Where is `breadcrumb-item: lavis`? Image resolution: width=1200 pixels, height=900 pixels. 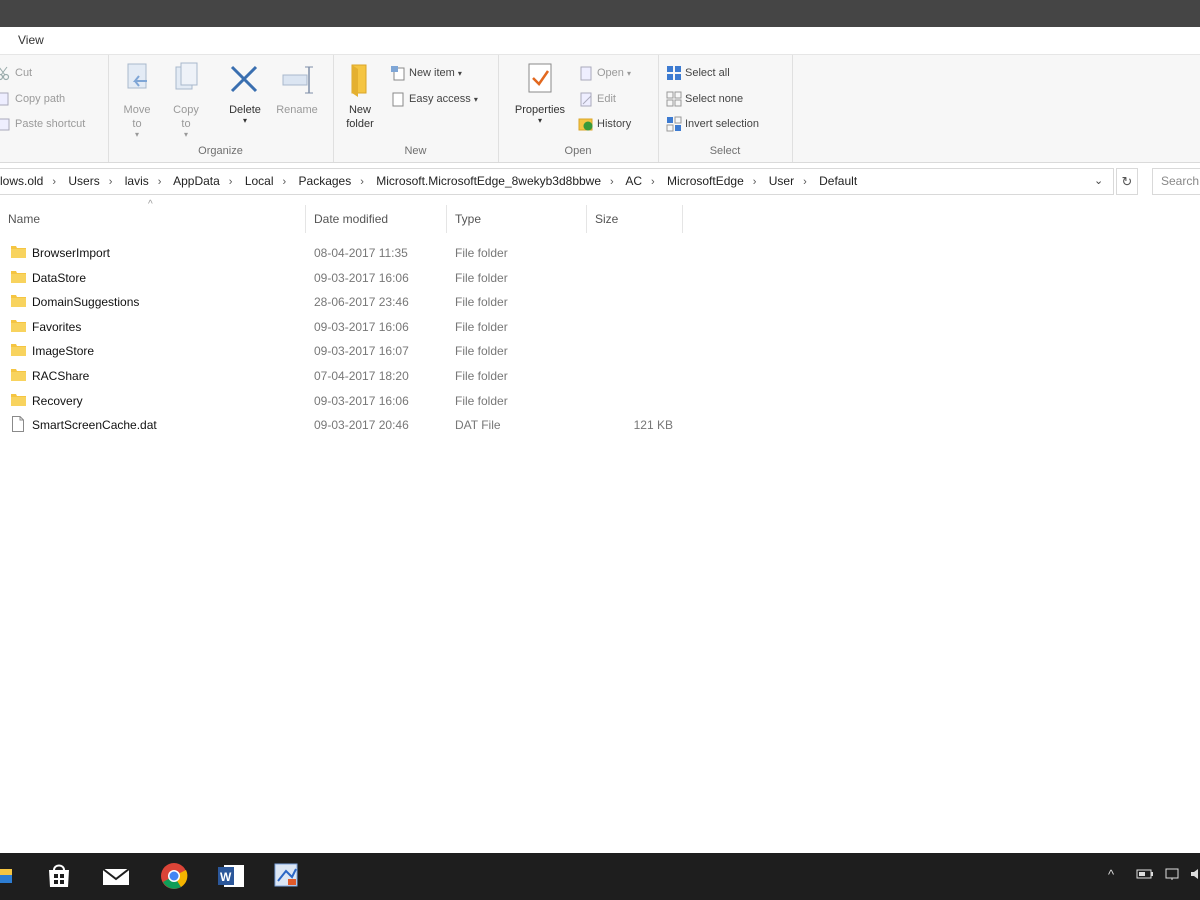 breadcrumb-item: lavis is located at coordinates (137, 181).